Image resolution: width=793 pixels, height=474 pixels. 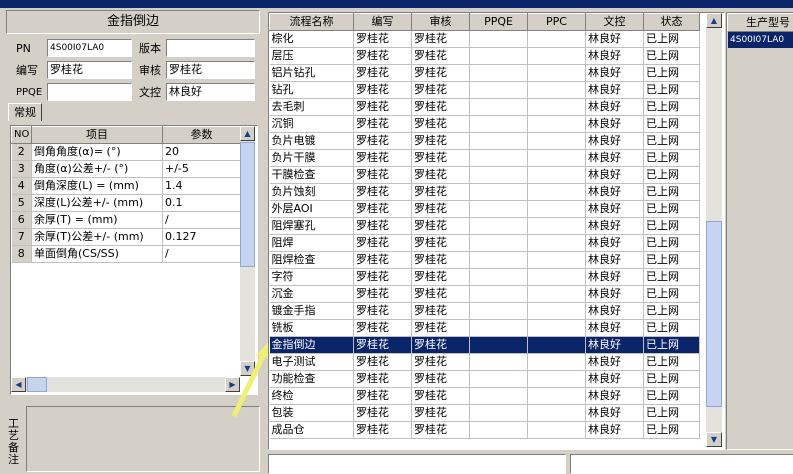 What do you see at coordinates (311, 73) in the screenshot?
I see `cell-process-name: 铝片钻孔` at bounding box center [311, 73].